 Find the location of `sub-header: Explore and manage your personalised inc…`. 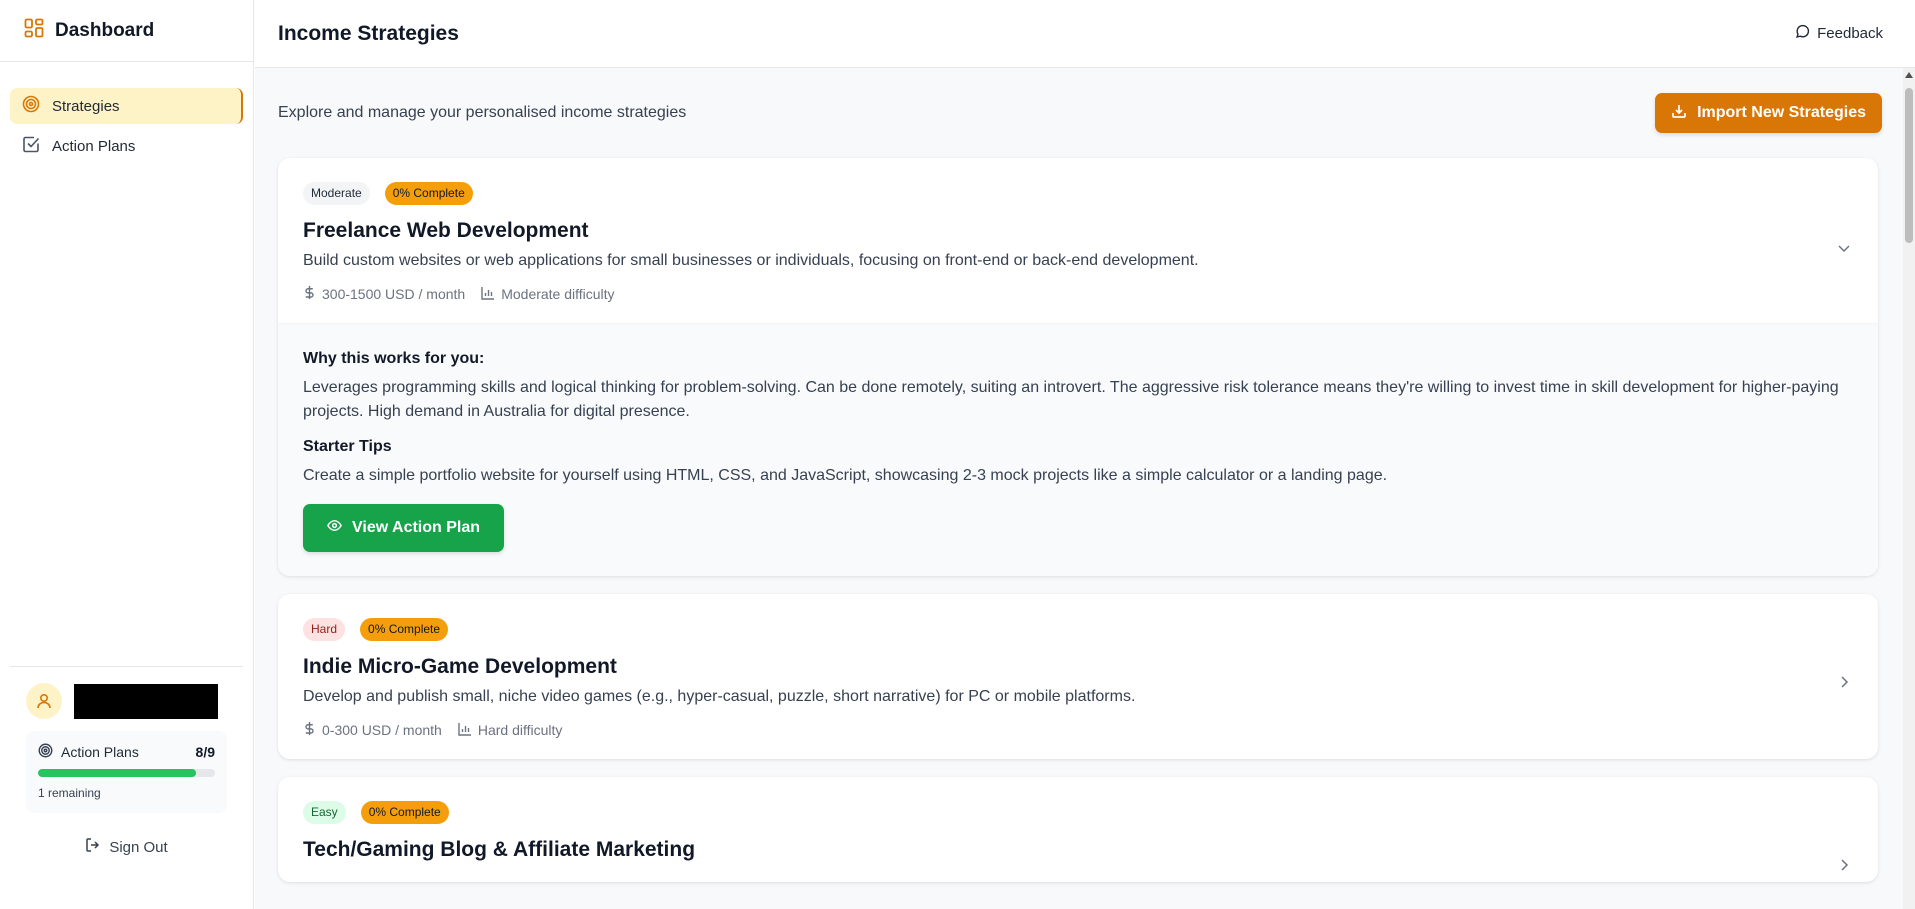

sub-header: Explore and manage your personalised inc… is located at coordinates (1085, 113).